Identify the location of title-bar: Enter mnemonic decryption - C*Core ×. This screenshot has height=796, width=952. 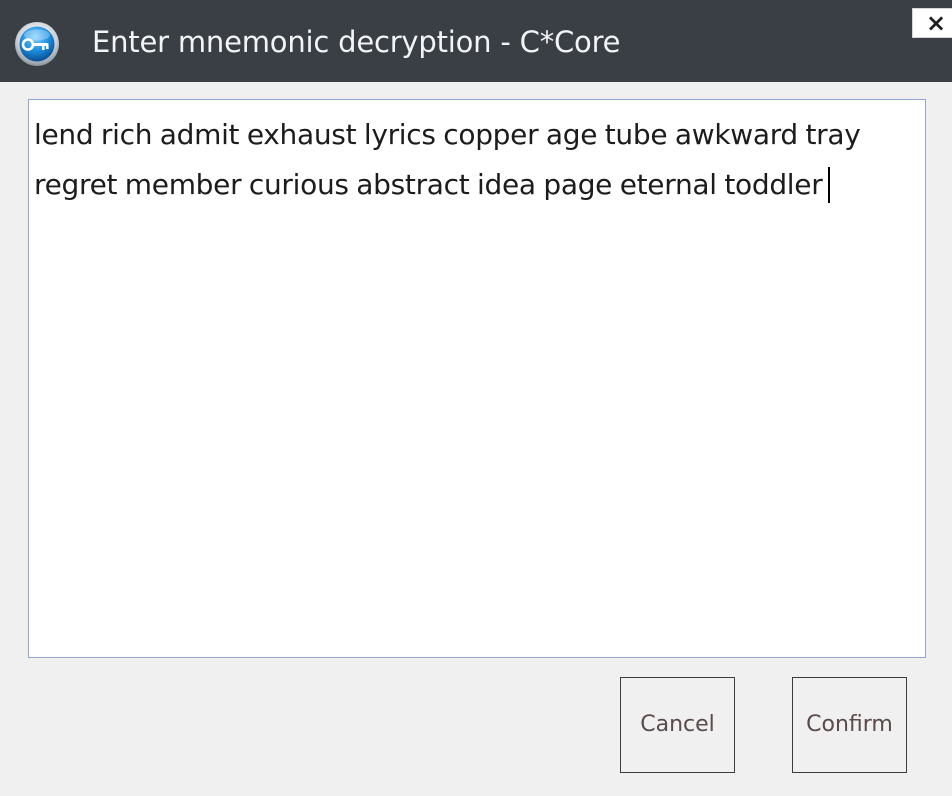
(476, 41).